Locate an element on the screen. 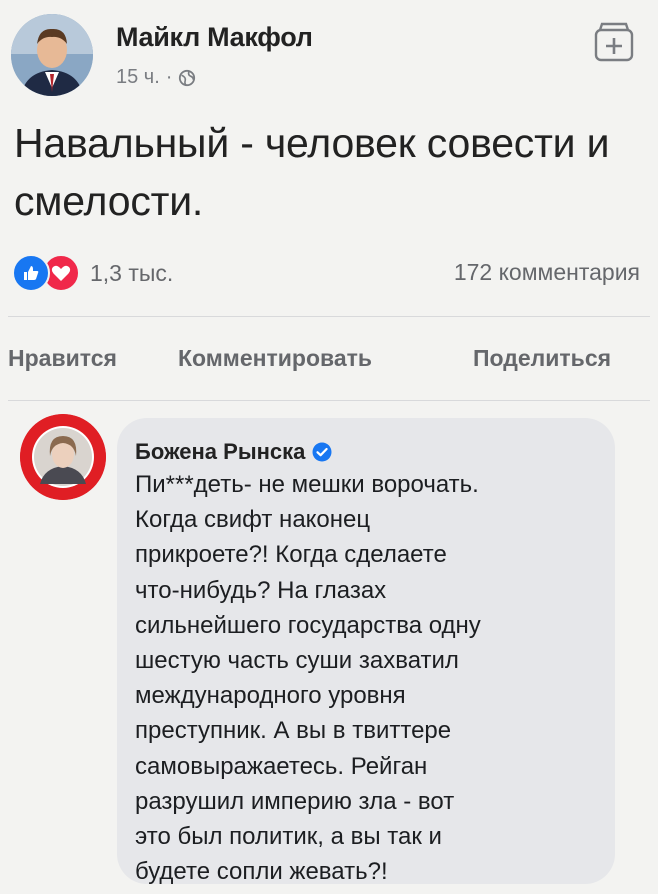 This screenshot has height=894, width=658. save-post-icon is located at coordinates (614, 42).